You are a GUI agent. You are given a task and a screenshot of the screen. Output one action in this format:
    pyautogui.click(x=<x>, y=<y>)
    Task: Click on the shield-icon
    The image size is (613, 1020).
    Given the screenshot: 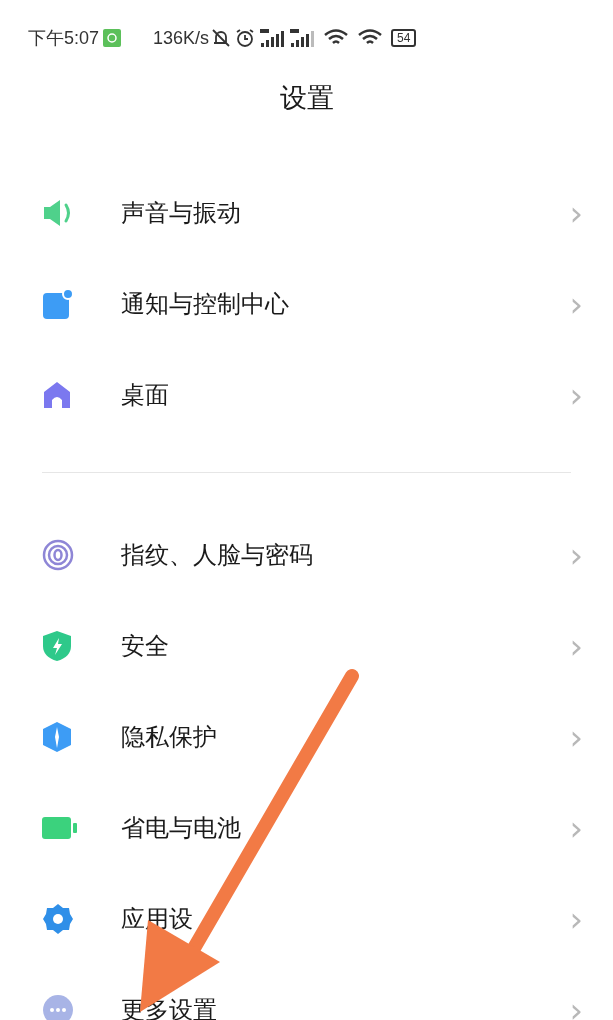 What is the action you would take?
    pyautogui.click(x=57, y=645)
    